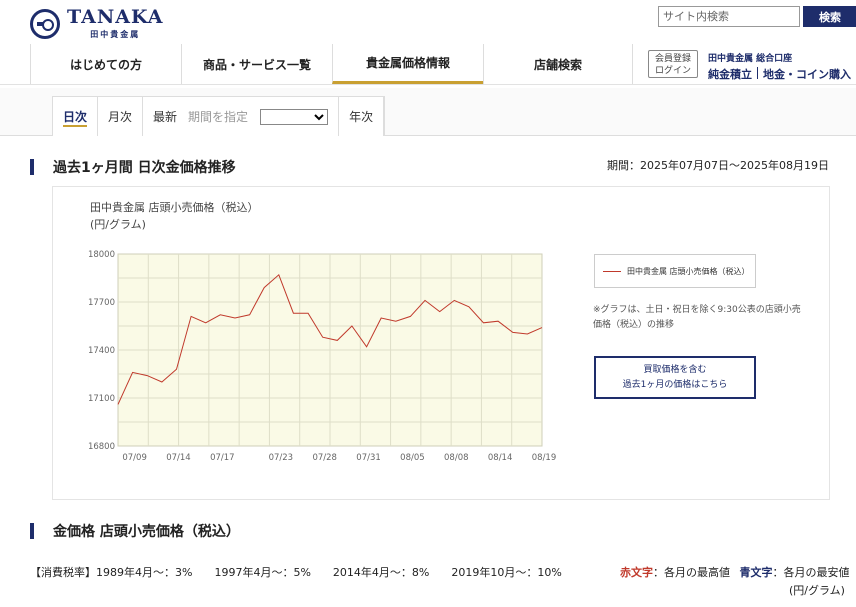  What do you see at coordinates (101, 303) in the screenshot?
I see `y-tick-label: 17700` at bounding box center [101, 303].